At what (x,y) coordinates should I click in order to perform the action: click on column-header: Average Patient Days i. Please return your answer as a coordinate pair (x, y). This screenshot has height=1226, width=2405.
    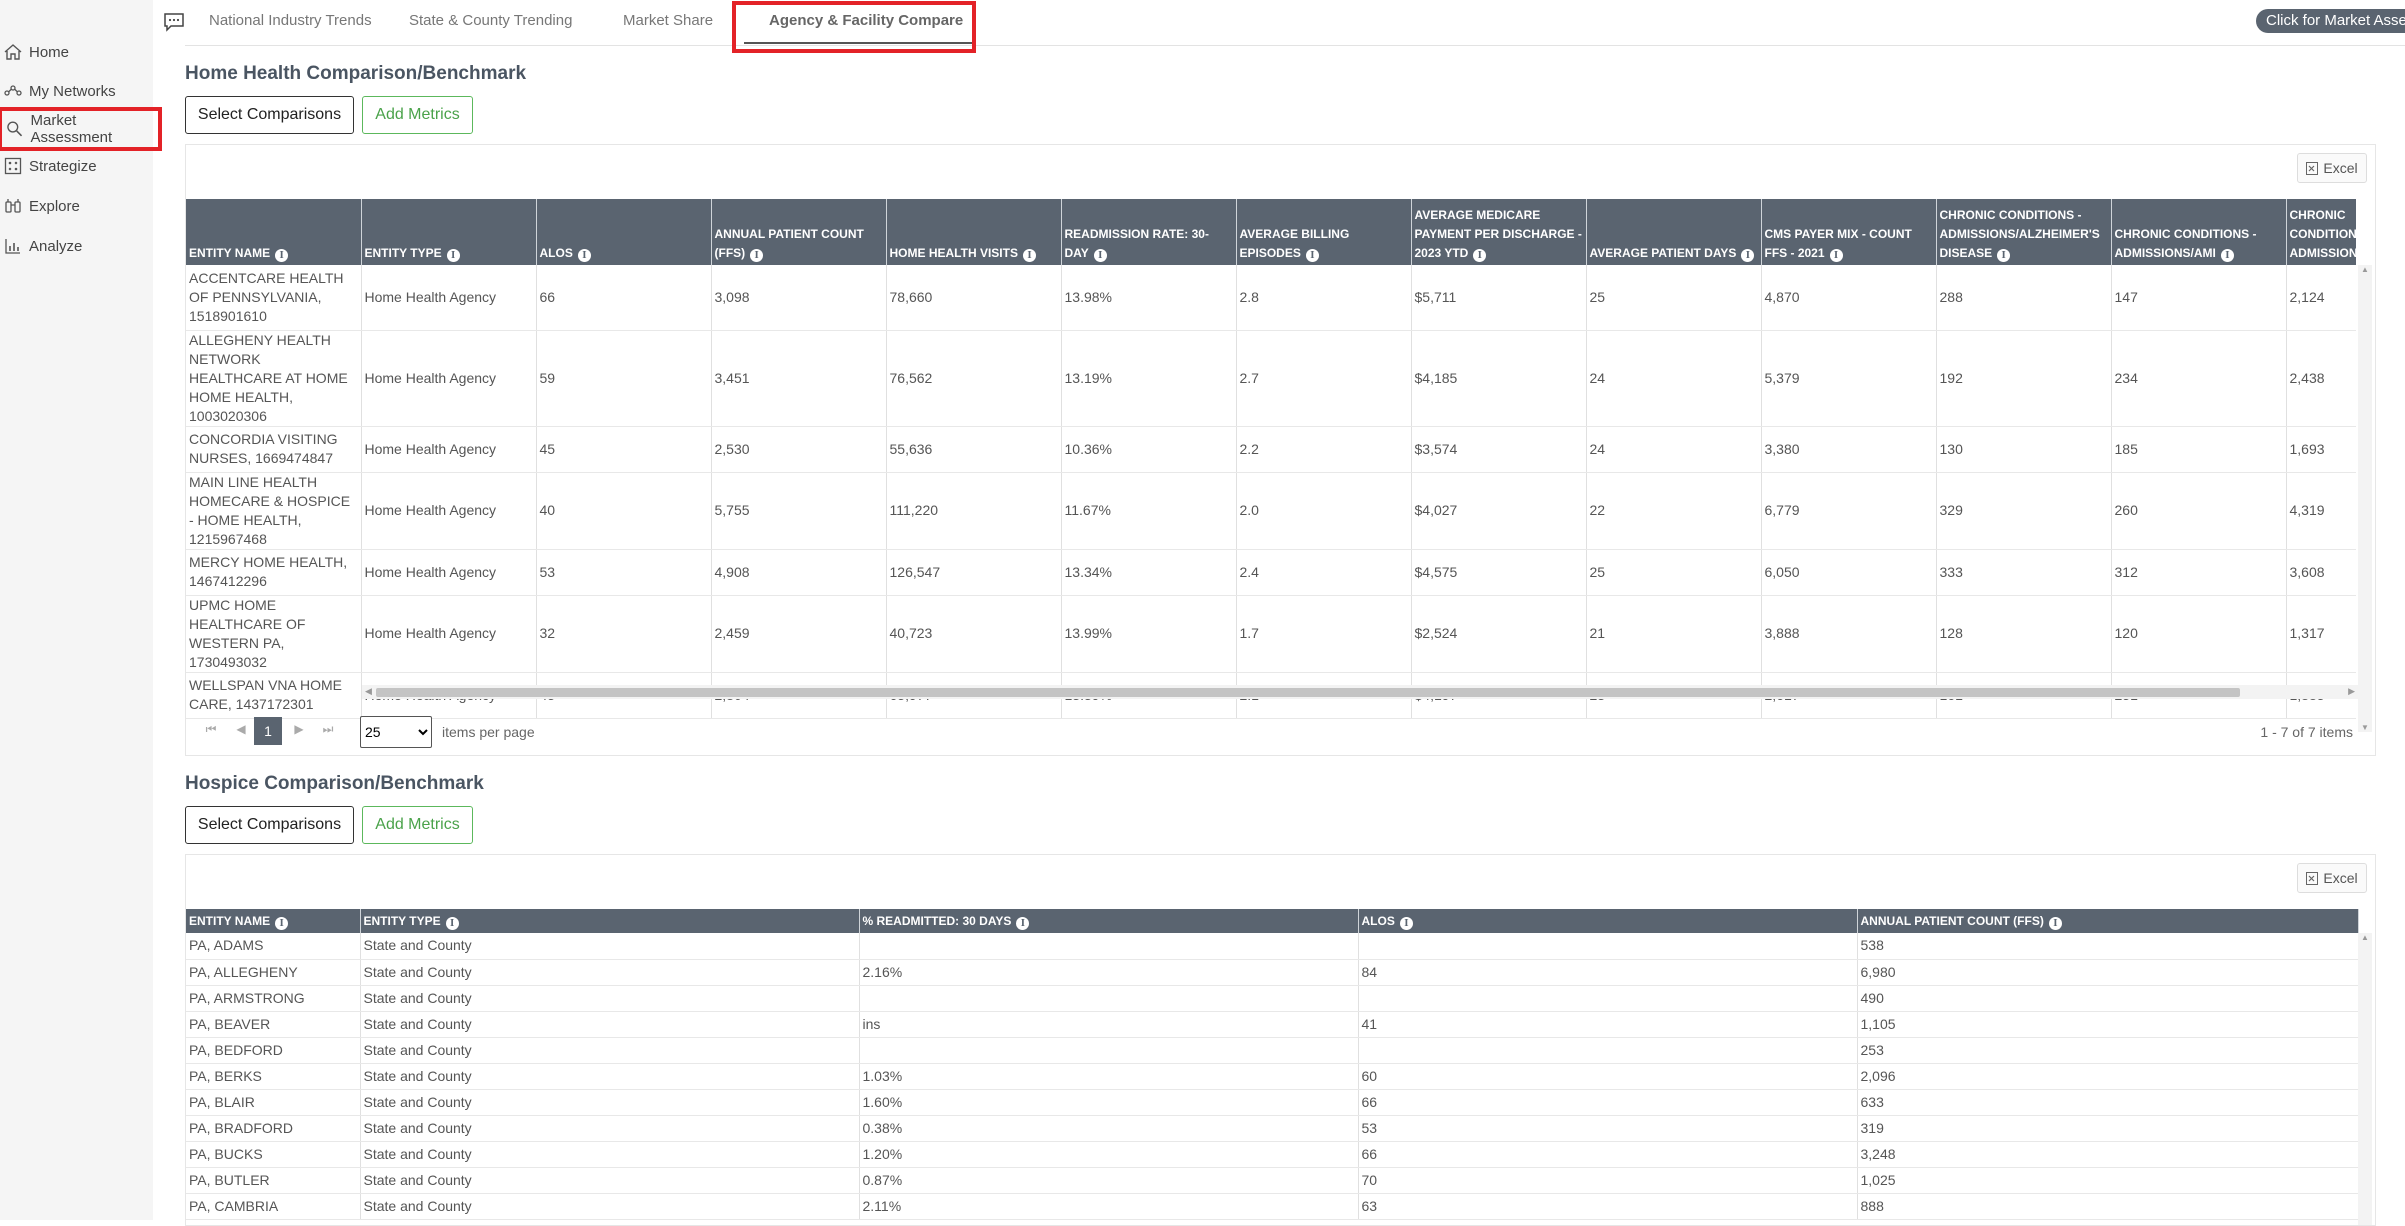
    Looking at the image, I should click on (1674, 232).